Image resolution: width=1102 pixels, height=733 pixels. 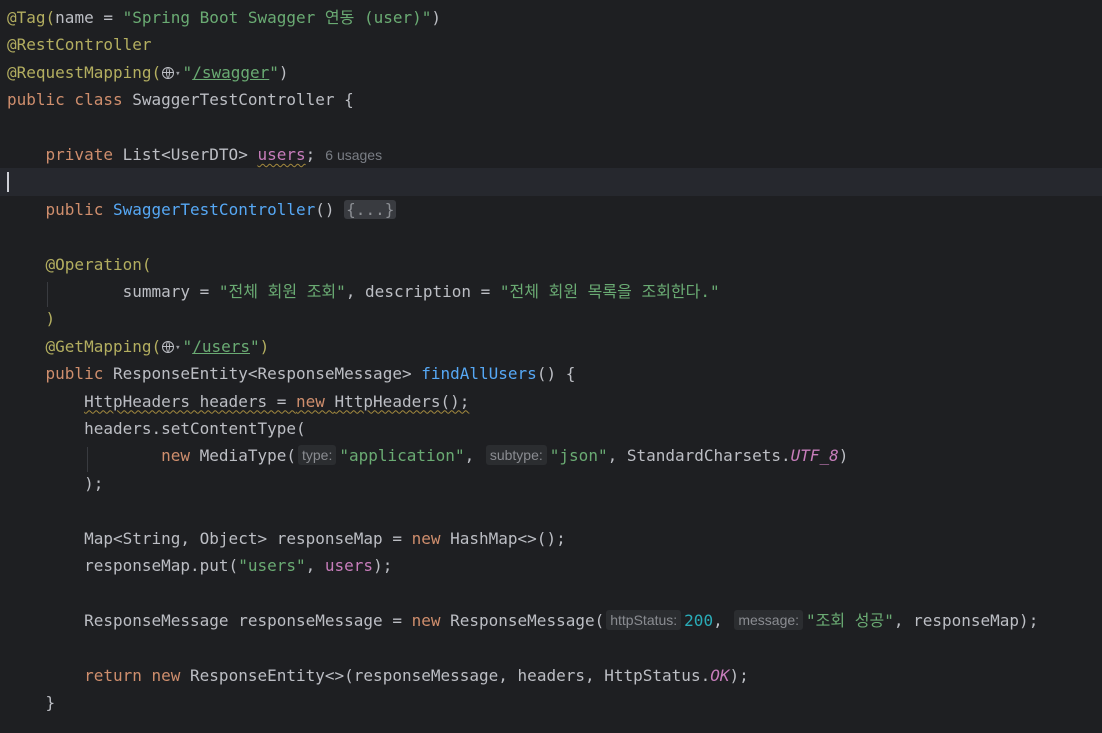 What do you see at coordinates (422, 291) in the screenshot?
I see `code-token: , description =` at bounding box center [422, 291].